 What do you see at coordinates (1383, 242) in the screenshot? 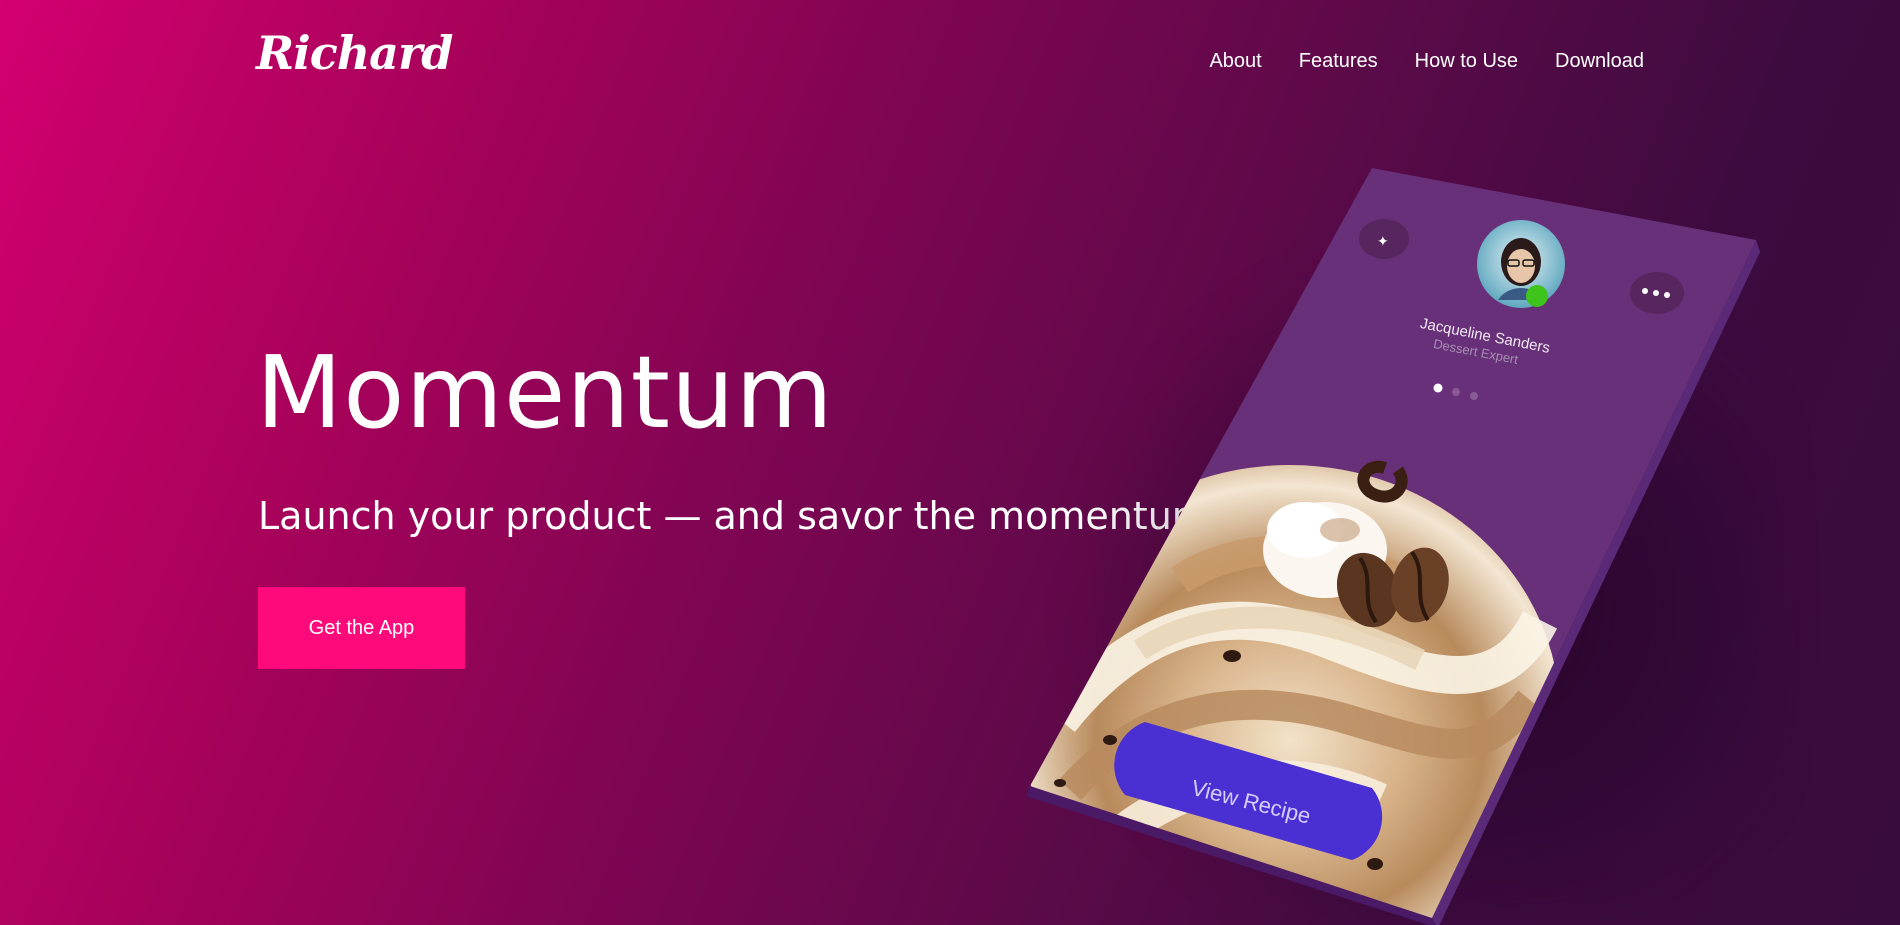
I see `star-icon: ✦` at bounding box center [1383, 242].